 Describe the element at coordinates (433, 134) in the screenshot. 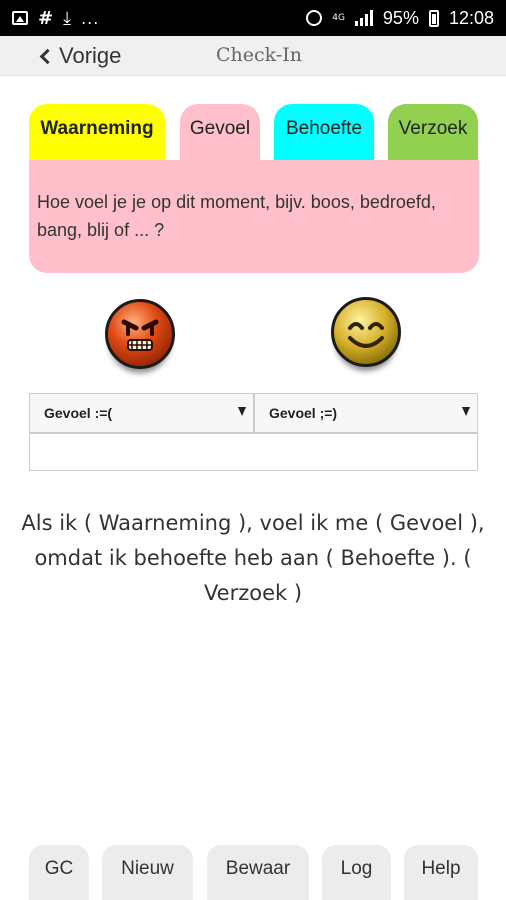

I see `tab-verzoek: Verzoek` at that location.